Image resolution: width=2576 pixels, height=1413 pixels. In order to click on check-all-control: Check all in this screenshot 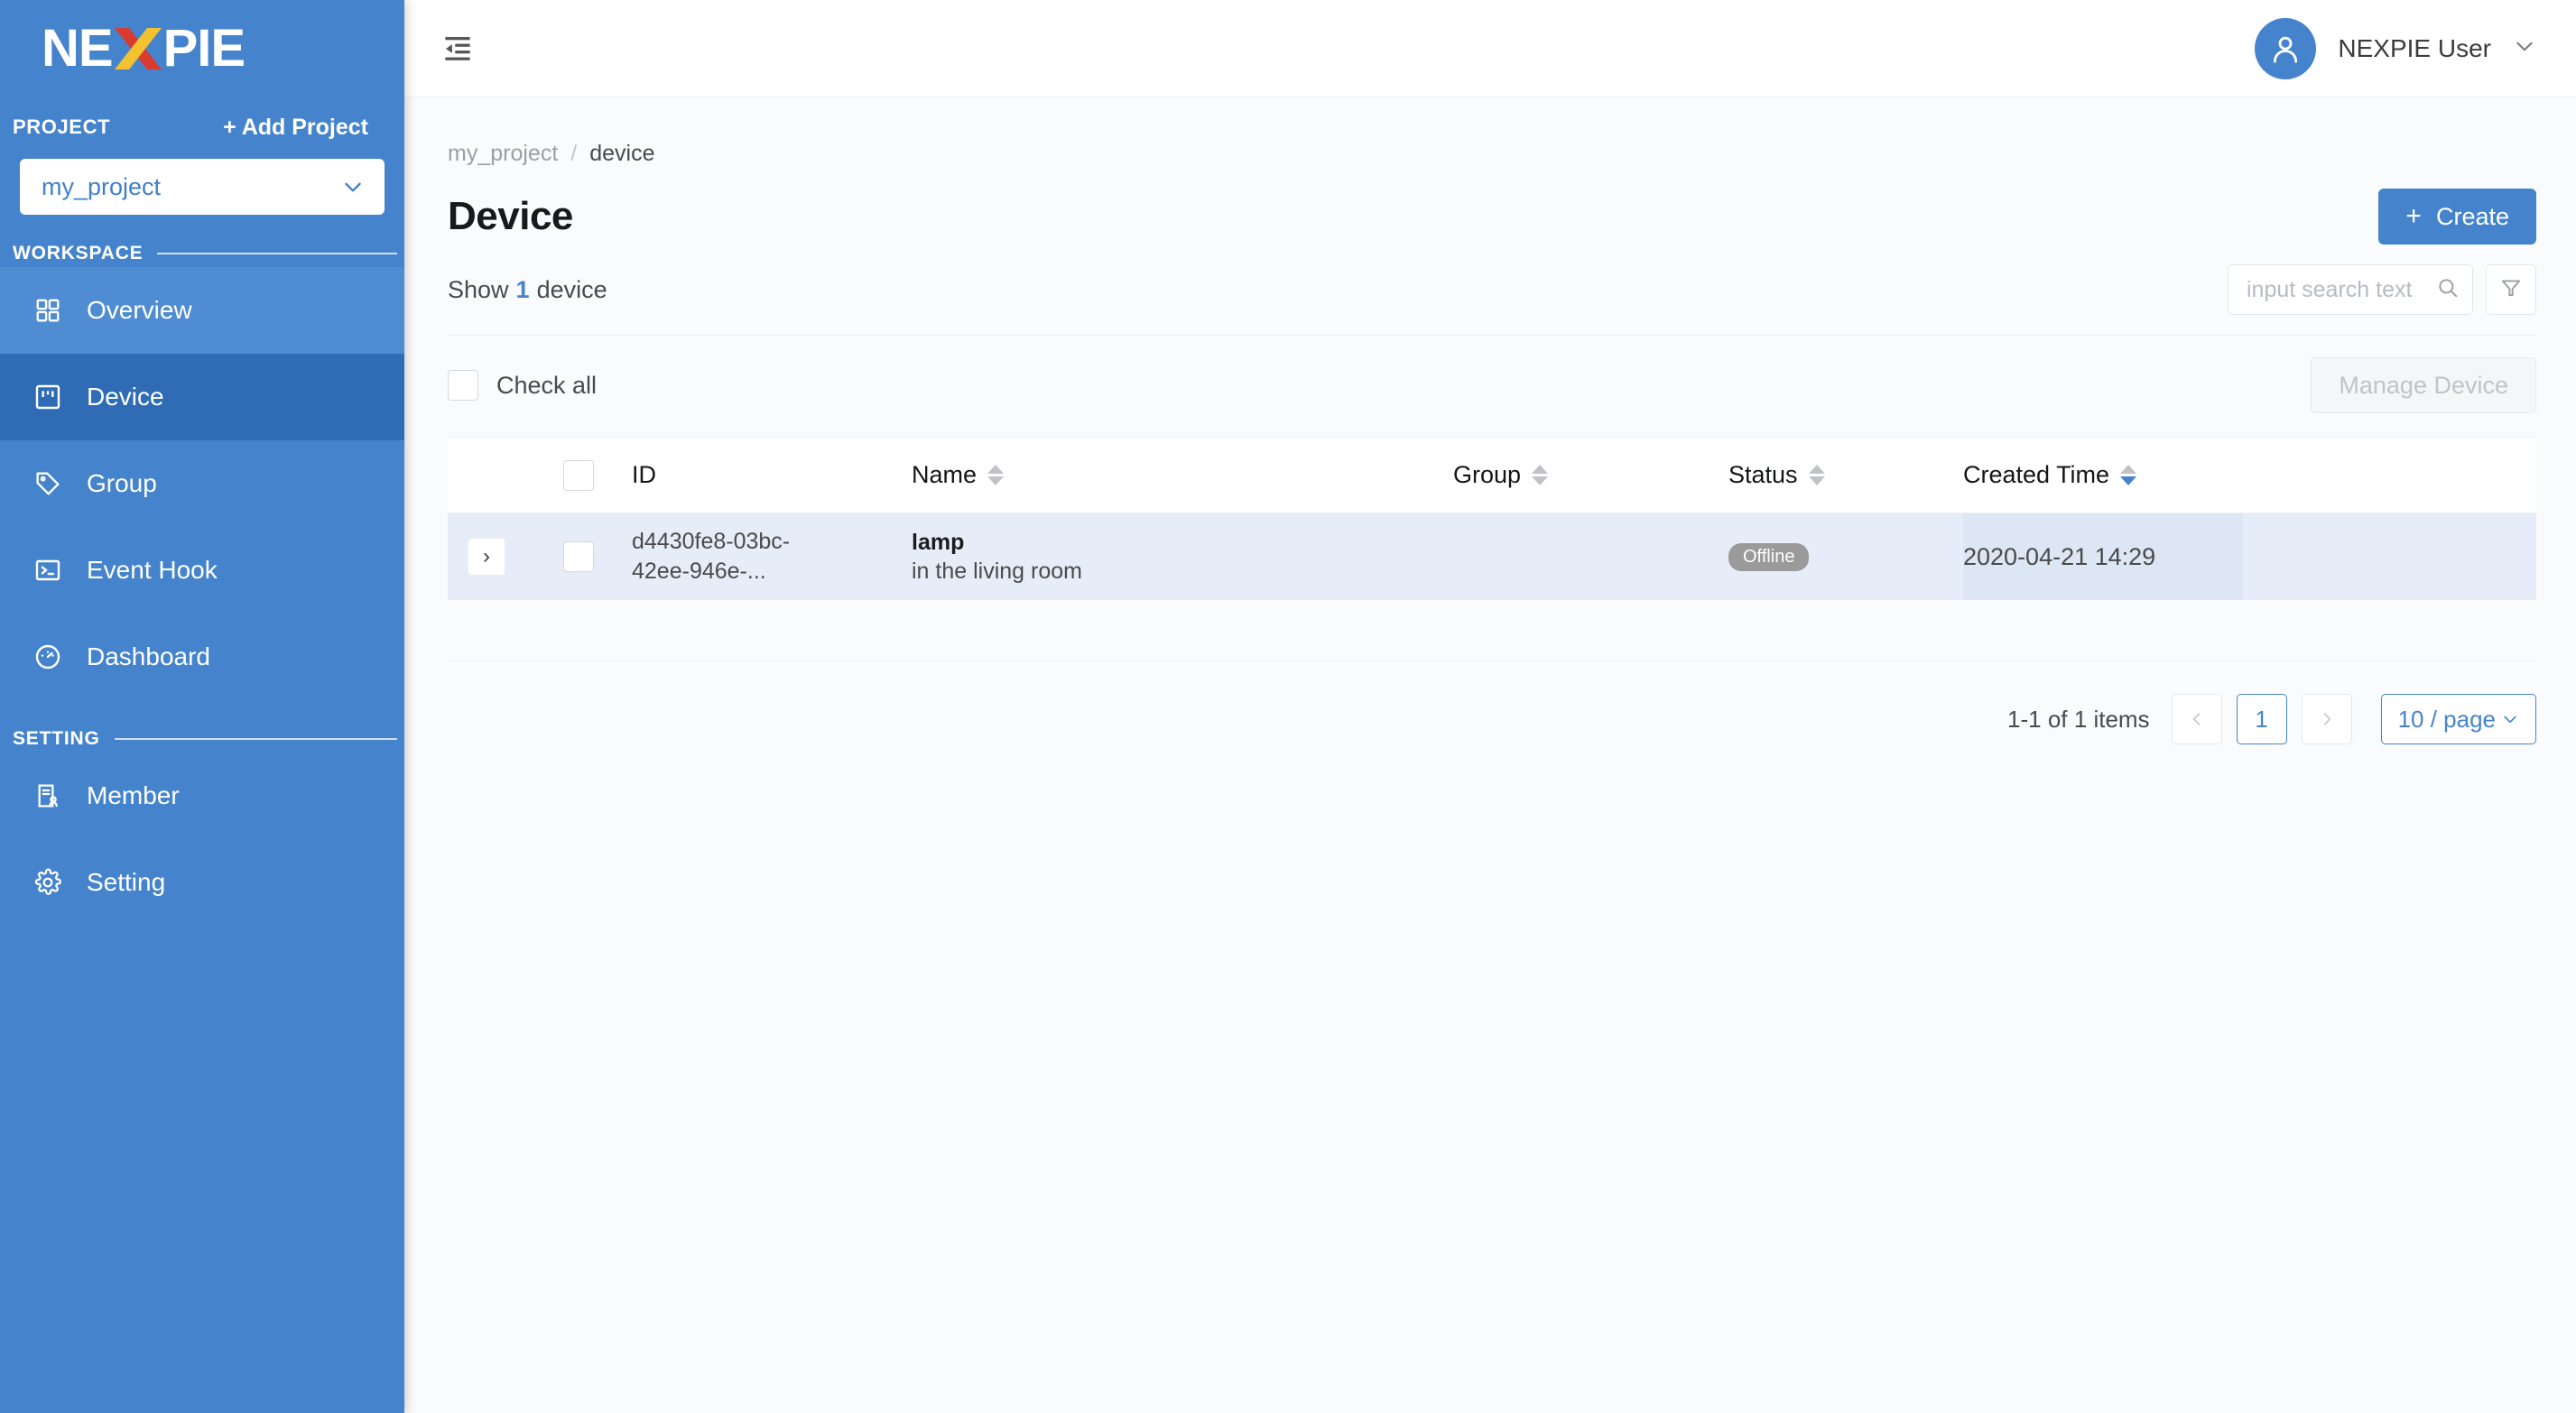, I will do `click(522, 385)`.